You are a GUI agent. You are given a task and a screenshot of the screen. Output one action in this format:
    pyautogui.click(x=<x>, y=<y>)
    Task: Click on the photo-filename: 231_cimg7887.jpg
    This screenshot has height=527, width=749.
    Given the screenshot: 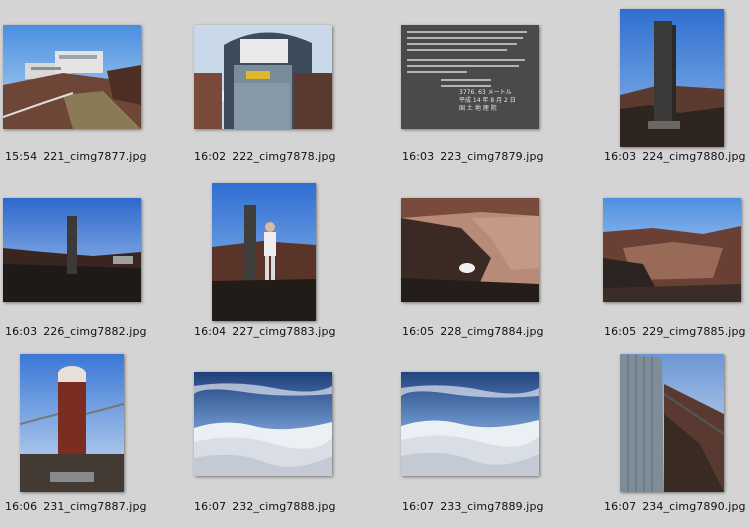 What is the action you would take?
    pyautogui.click(x=95, y=506)
    